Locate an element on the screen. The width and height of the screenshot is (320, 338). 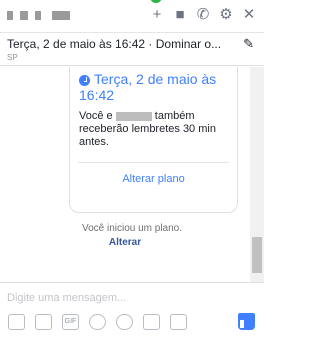
composer: Digite uma mensagem... GIF is located at coordinates (132, 310).